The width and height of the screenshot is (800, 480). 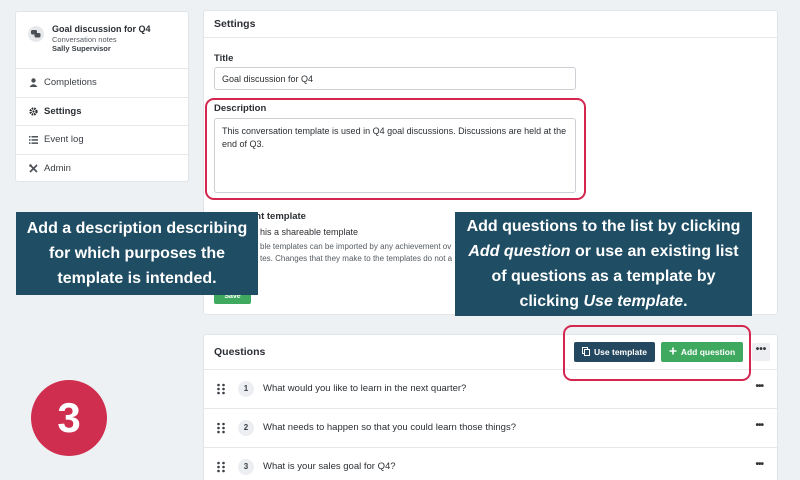 I want to click on chat-bubbles-icon, so click(x=36, y=34).